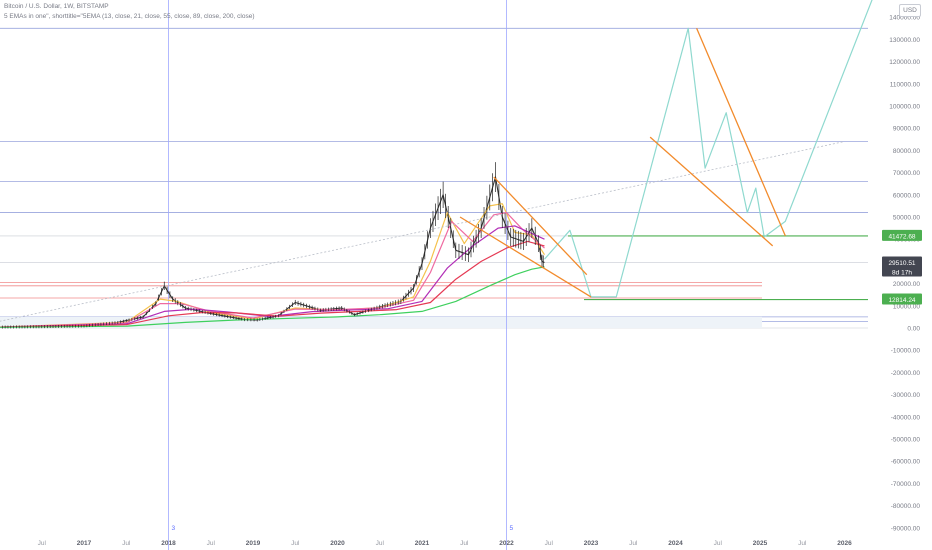  Describe the element at coordinates (168, 543) in the screenshot. I see `x-tick-label: 2018` at that location.